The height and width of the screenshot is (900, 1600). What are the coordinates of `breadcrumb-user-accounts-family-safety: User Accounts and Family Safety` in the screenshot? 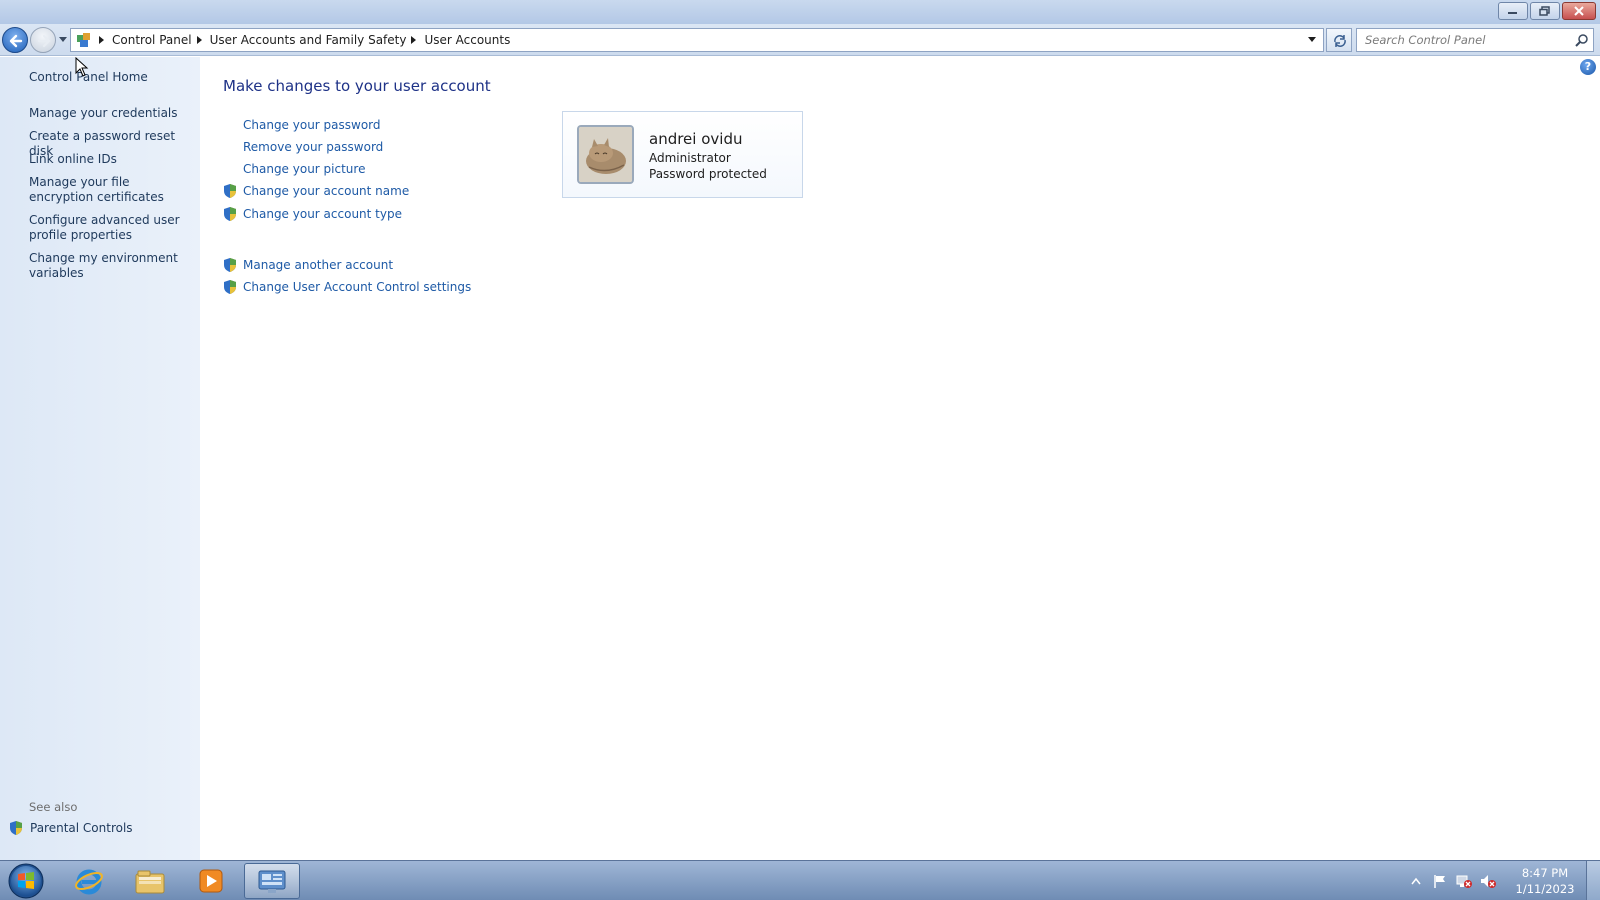 It's located at (308, 40).